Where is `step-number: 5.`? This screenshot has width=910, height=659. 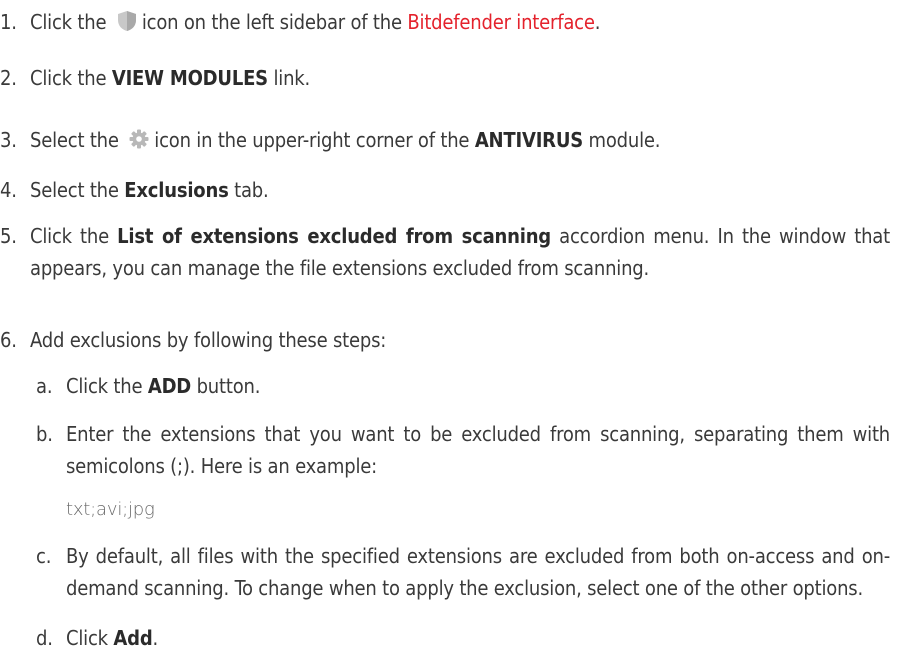 step-number: 5. is located at coordinates (8, 236).